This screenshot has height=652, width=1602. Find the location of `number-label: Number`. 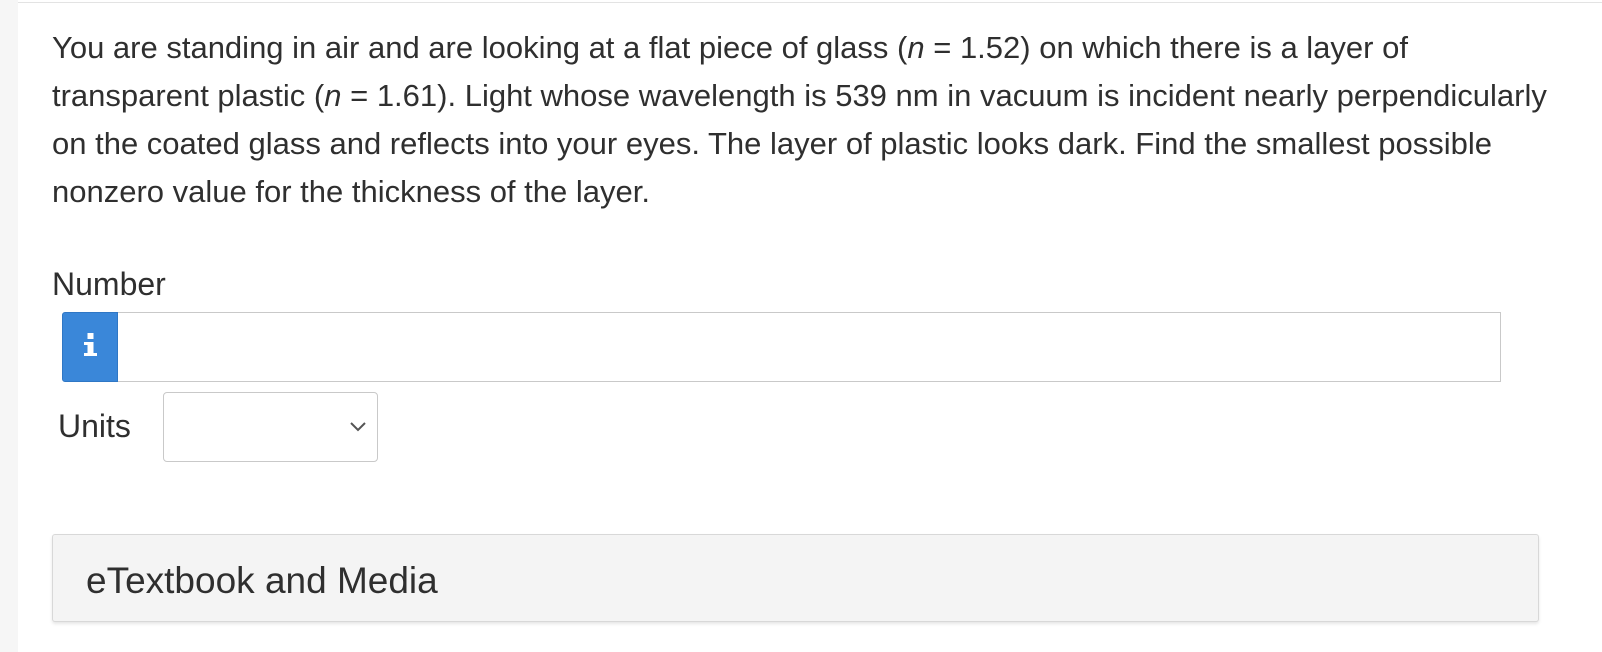

number-label: Number is located at coordinates (109, 284).